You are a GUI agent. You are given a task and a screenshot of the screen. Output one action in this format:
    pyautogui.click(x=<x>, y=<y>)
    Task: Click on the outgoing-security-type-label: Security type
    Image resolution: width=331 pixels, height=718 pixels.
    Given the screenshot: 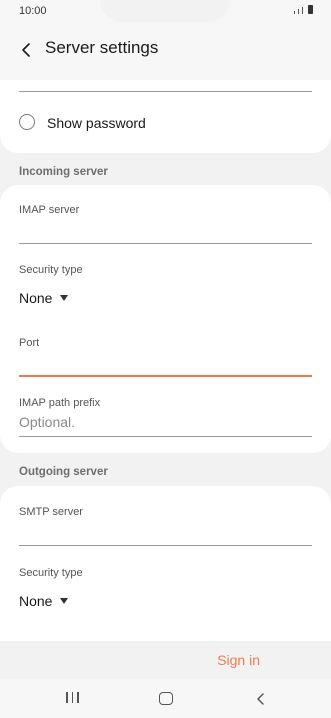 What is the action you would take?
    pyautogui.click(x=51, y=573)
    